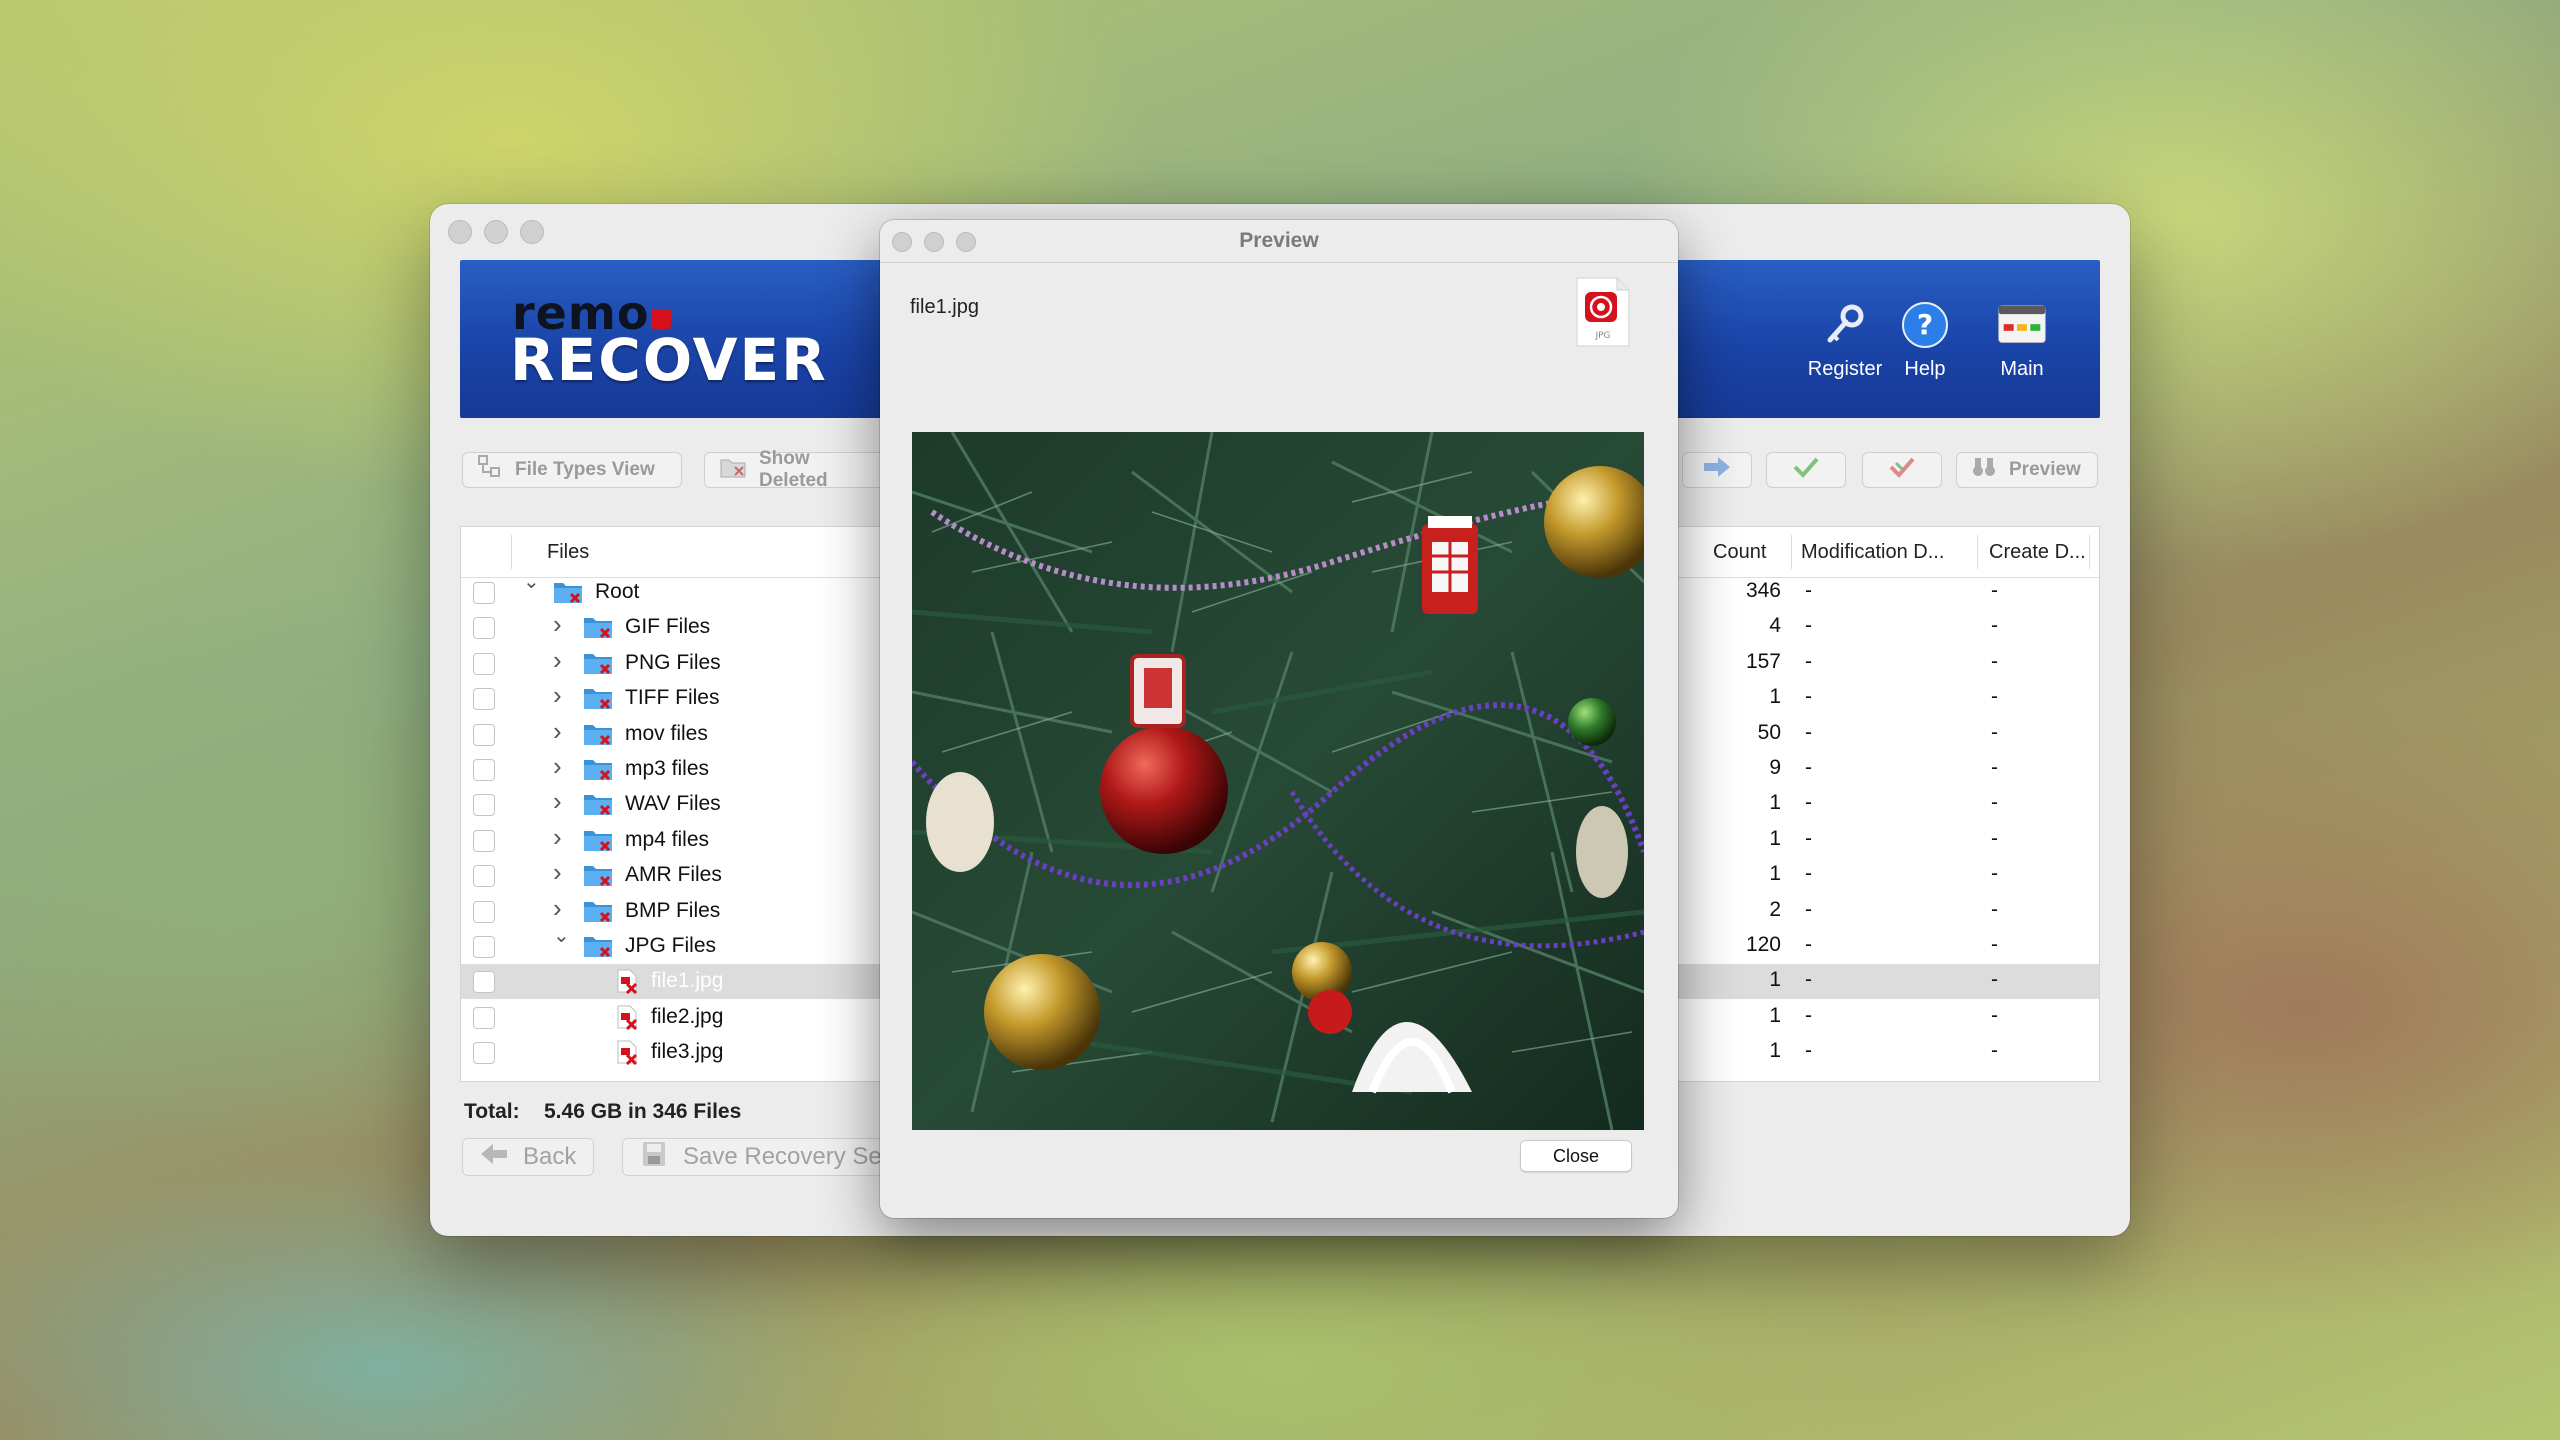 This screenshot has width=2560, height=1440. I want to click on preview-button: Preview, so click(2027, 470).